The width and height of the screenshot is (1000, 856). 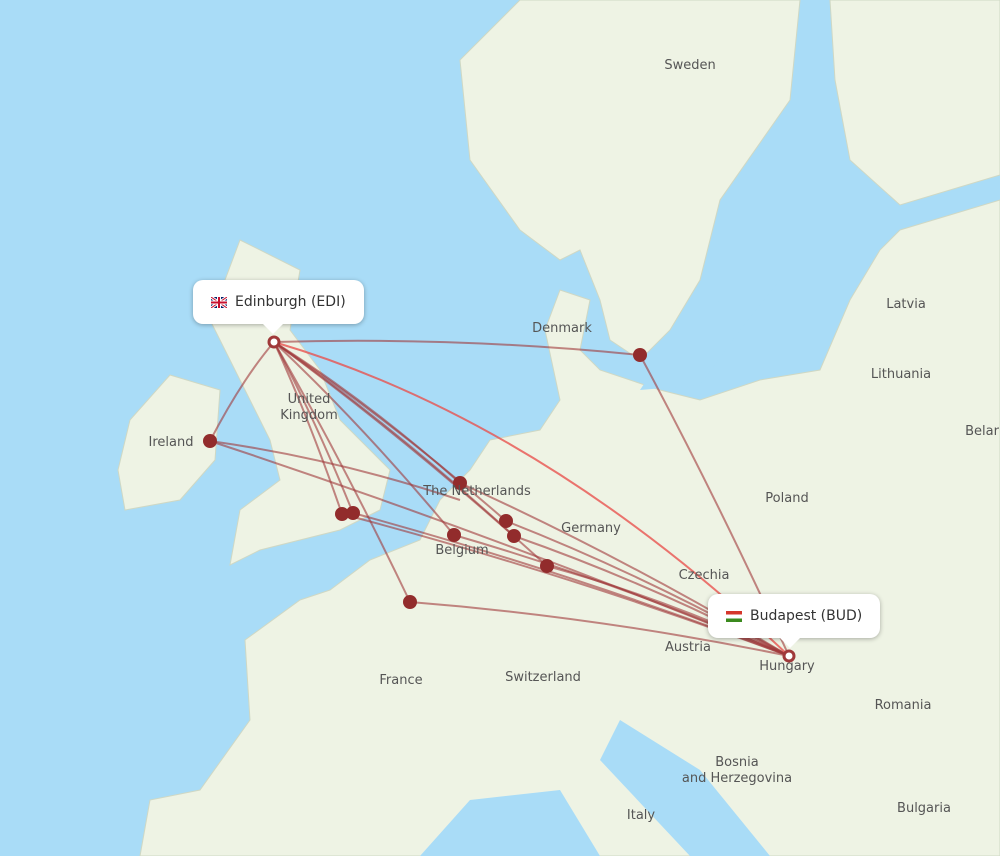 What do you see at coordinates (219, 302) in the screenshot?
I see `uk-flag-icon` at bounding box center [219, 302].